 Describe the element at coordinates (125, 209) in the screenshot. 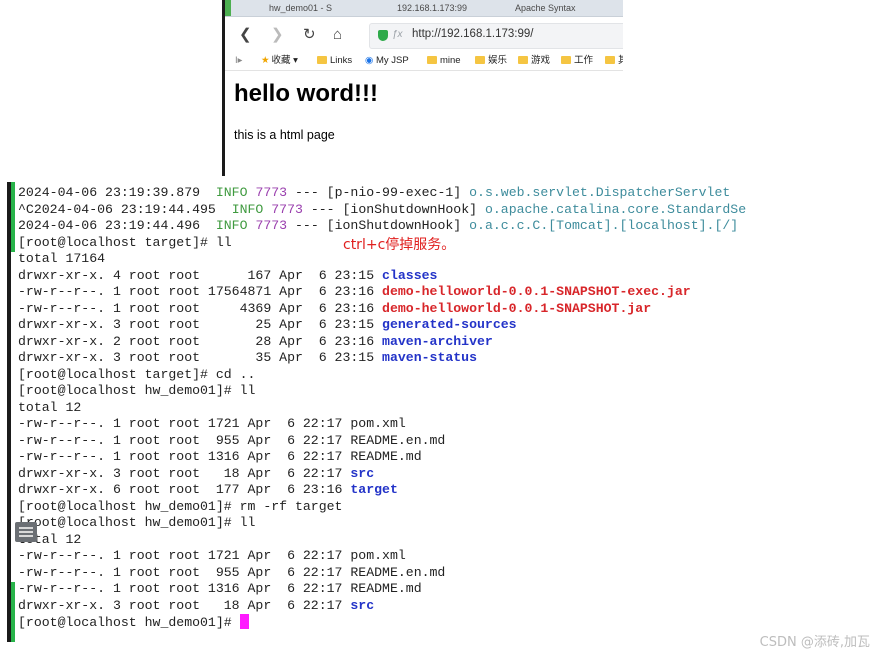

I see `terminal-text: ^C2024-04-06 23:19:44.495` at that location.